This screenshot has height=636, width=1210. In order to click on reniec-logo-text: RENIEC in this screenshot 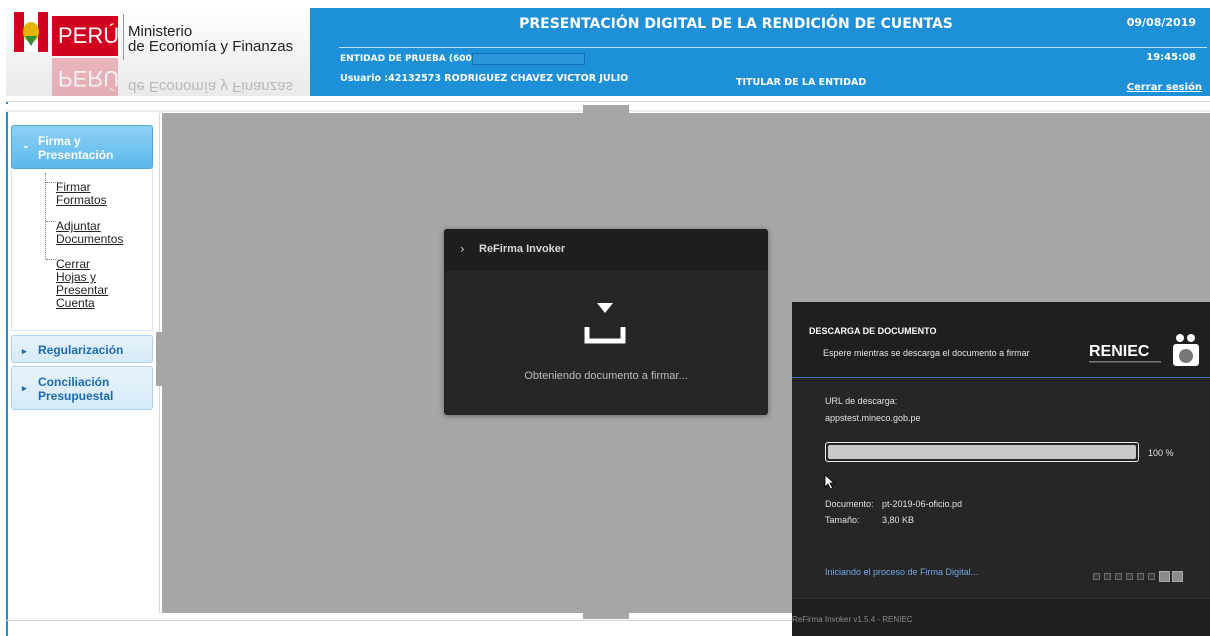, I will do `click(1119, 351)`.